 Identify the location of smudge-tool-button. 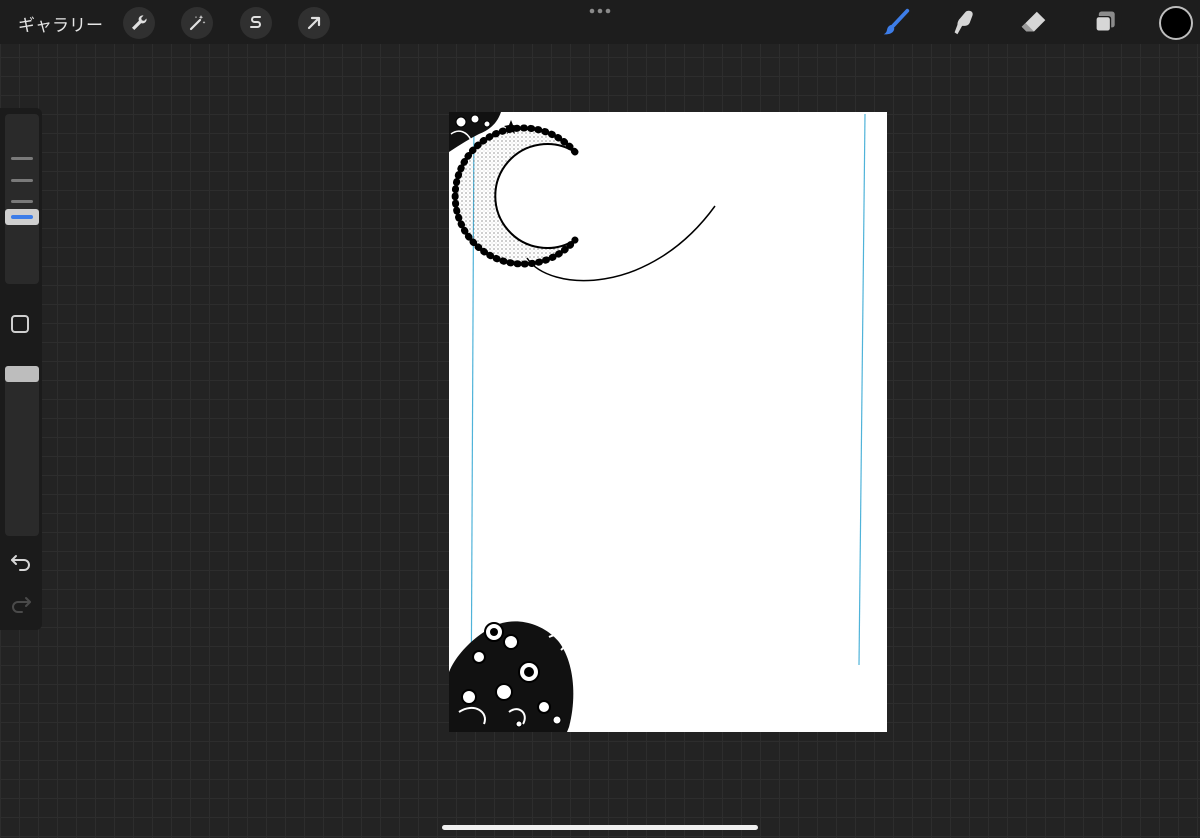
(964, 23).